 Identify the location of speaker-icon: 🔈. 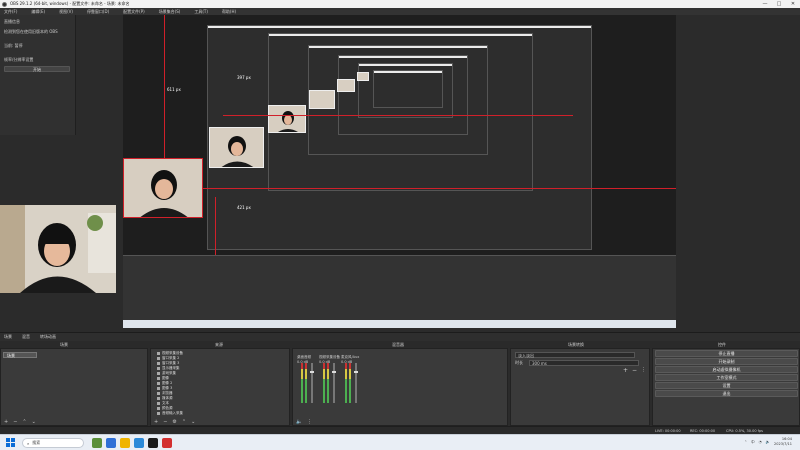
(299, 422).